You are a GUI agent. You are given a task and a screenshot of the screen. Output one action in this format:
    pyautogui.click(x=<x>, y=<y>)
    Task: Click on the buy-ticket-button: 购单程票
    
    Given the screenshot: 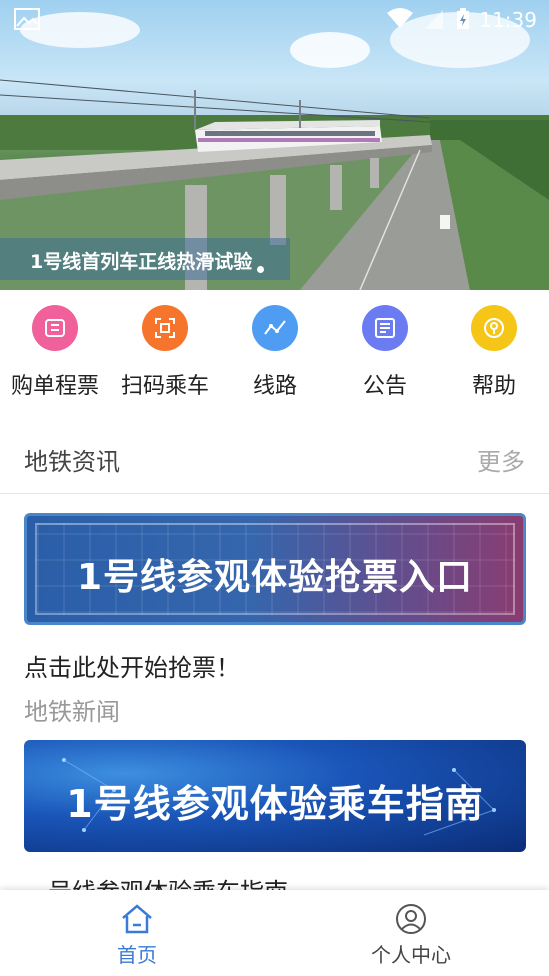 What is the action you would take?
    pyautogui.click(x=55, y=350)
    